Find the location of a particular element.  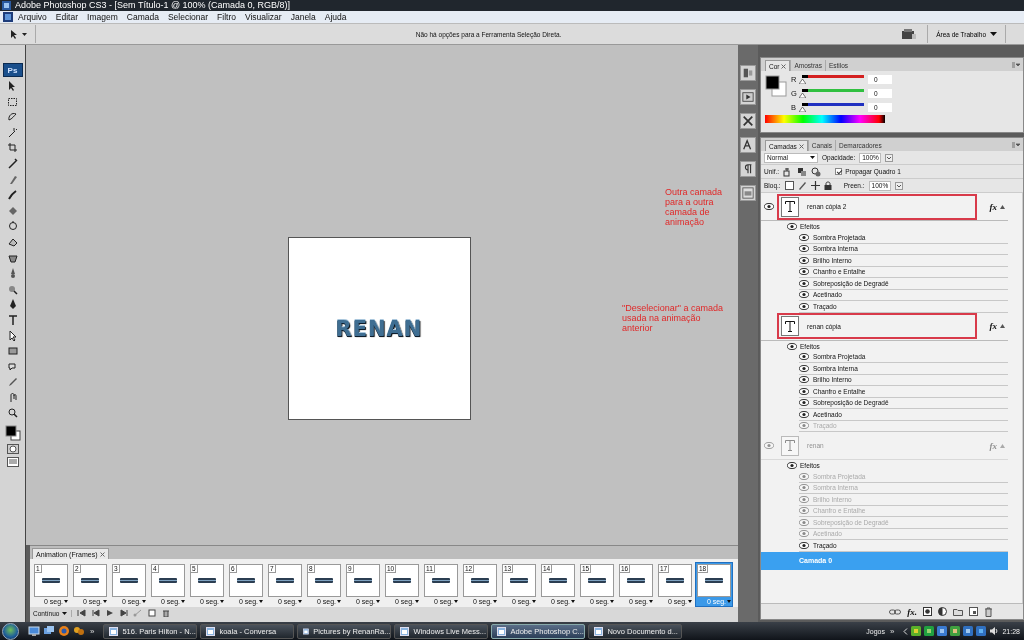

next-frame-icon is located at coordinates (124, 613).